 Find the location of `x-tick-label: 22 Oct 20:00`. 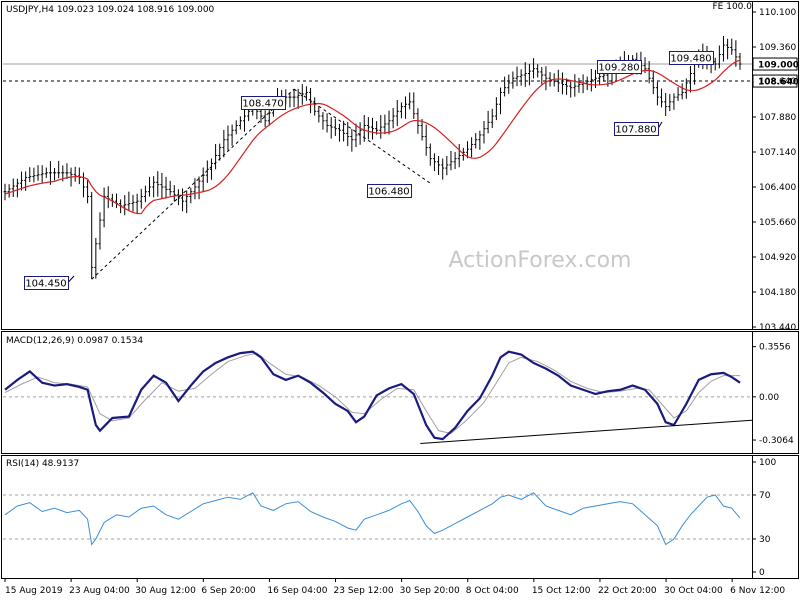

x-tick-label: 22 Oct 20:00 is located at coordinates (627, 591).